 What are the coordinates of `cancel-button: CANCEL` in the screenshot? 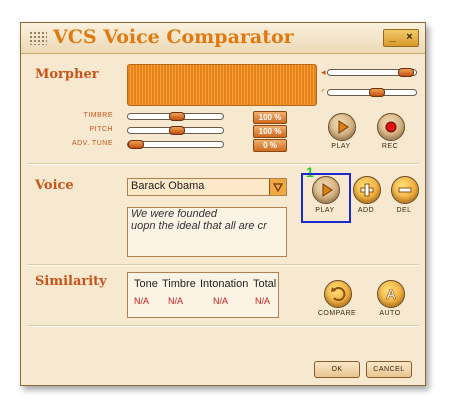 It's located at (389, 369).